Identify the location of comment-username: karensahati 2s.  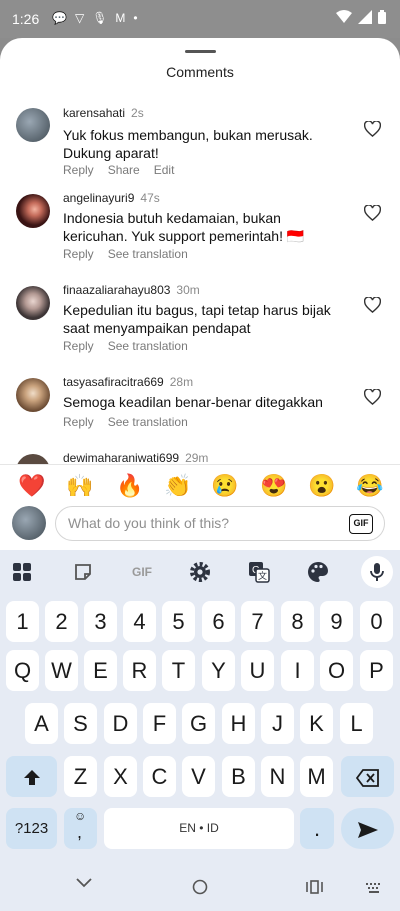
(103, 113).